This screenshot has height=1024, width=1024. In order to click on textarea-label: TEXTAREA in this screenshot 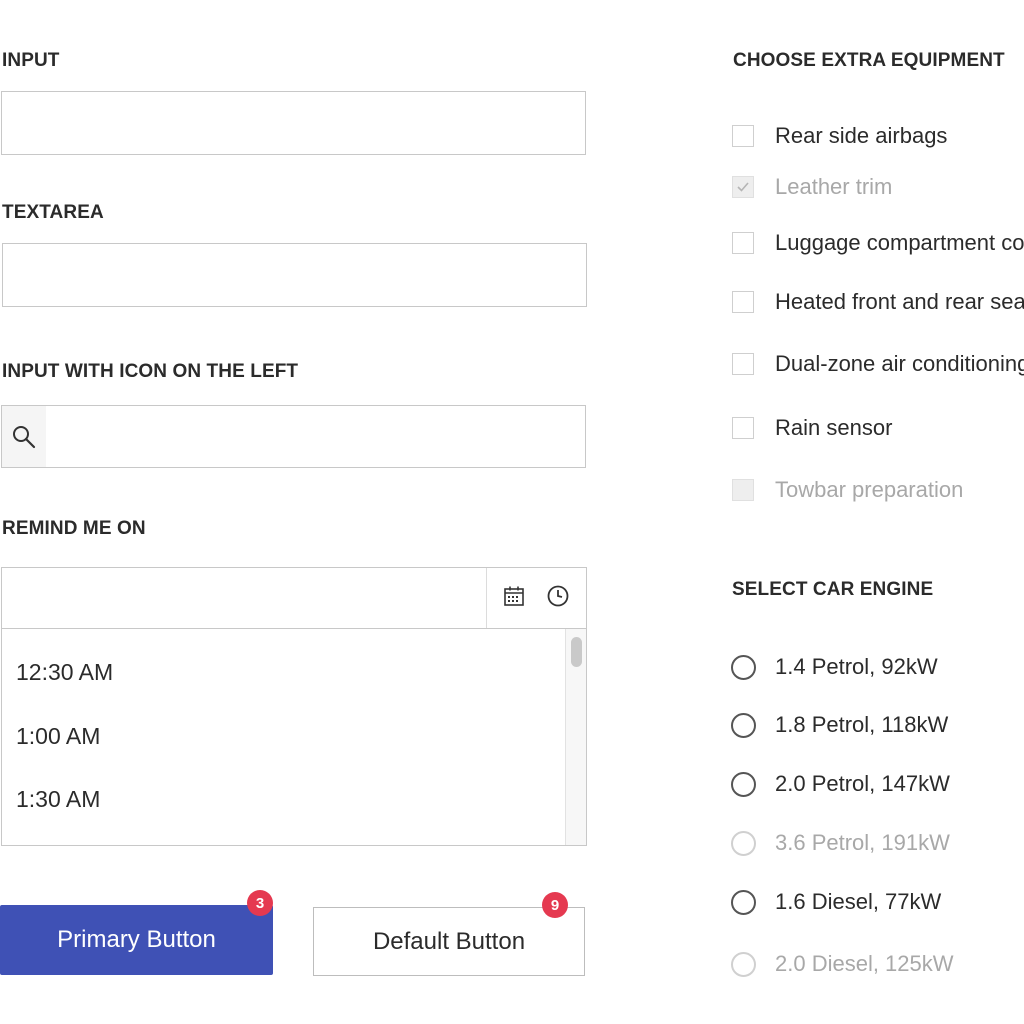, I will do `click(53, 212)`.